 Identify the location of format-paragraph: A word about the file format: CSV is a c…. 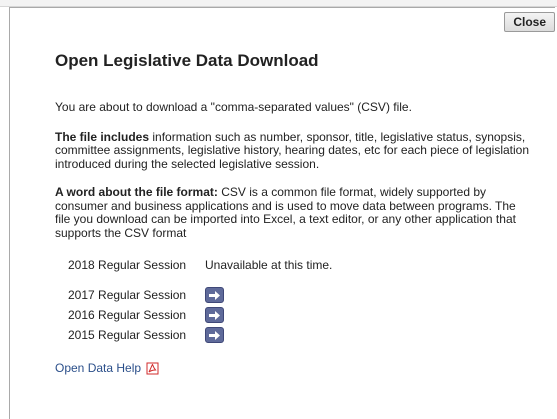
(294, 212).